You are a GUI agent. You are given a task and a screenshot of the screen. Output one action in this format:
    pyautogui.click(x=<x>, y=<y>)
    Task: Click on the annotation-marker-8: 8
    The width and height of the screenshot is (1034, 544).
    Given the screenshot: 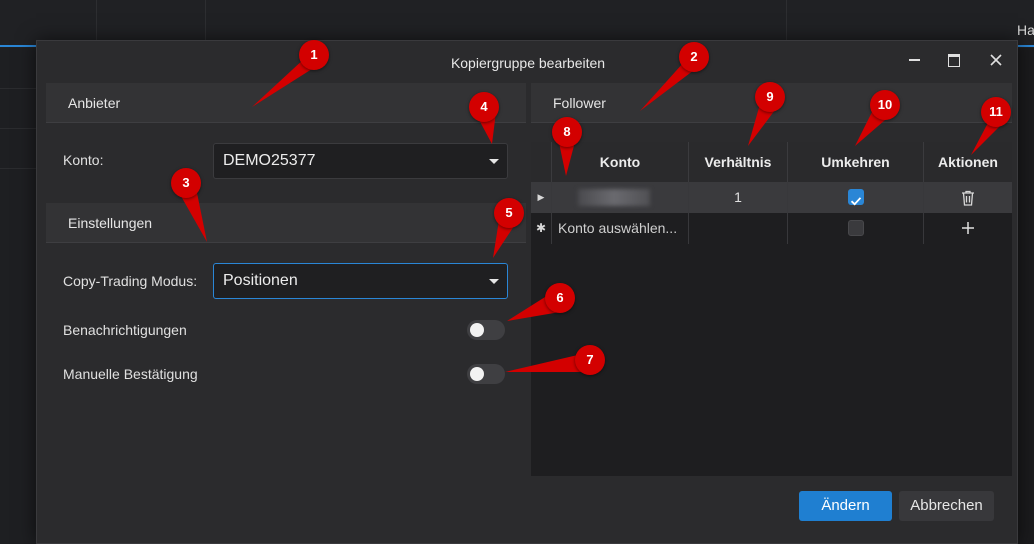 What is the action you would take?
    pyautogui.click(x=567, y=132)
    